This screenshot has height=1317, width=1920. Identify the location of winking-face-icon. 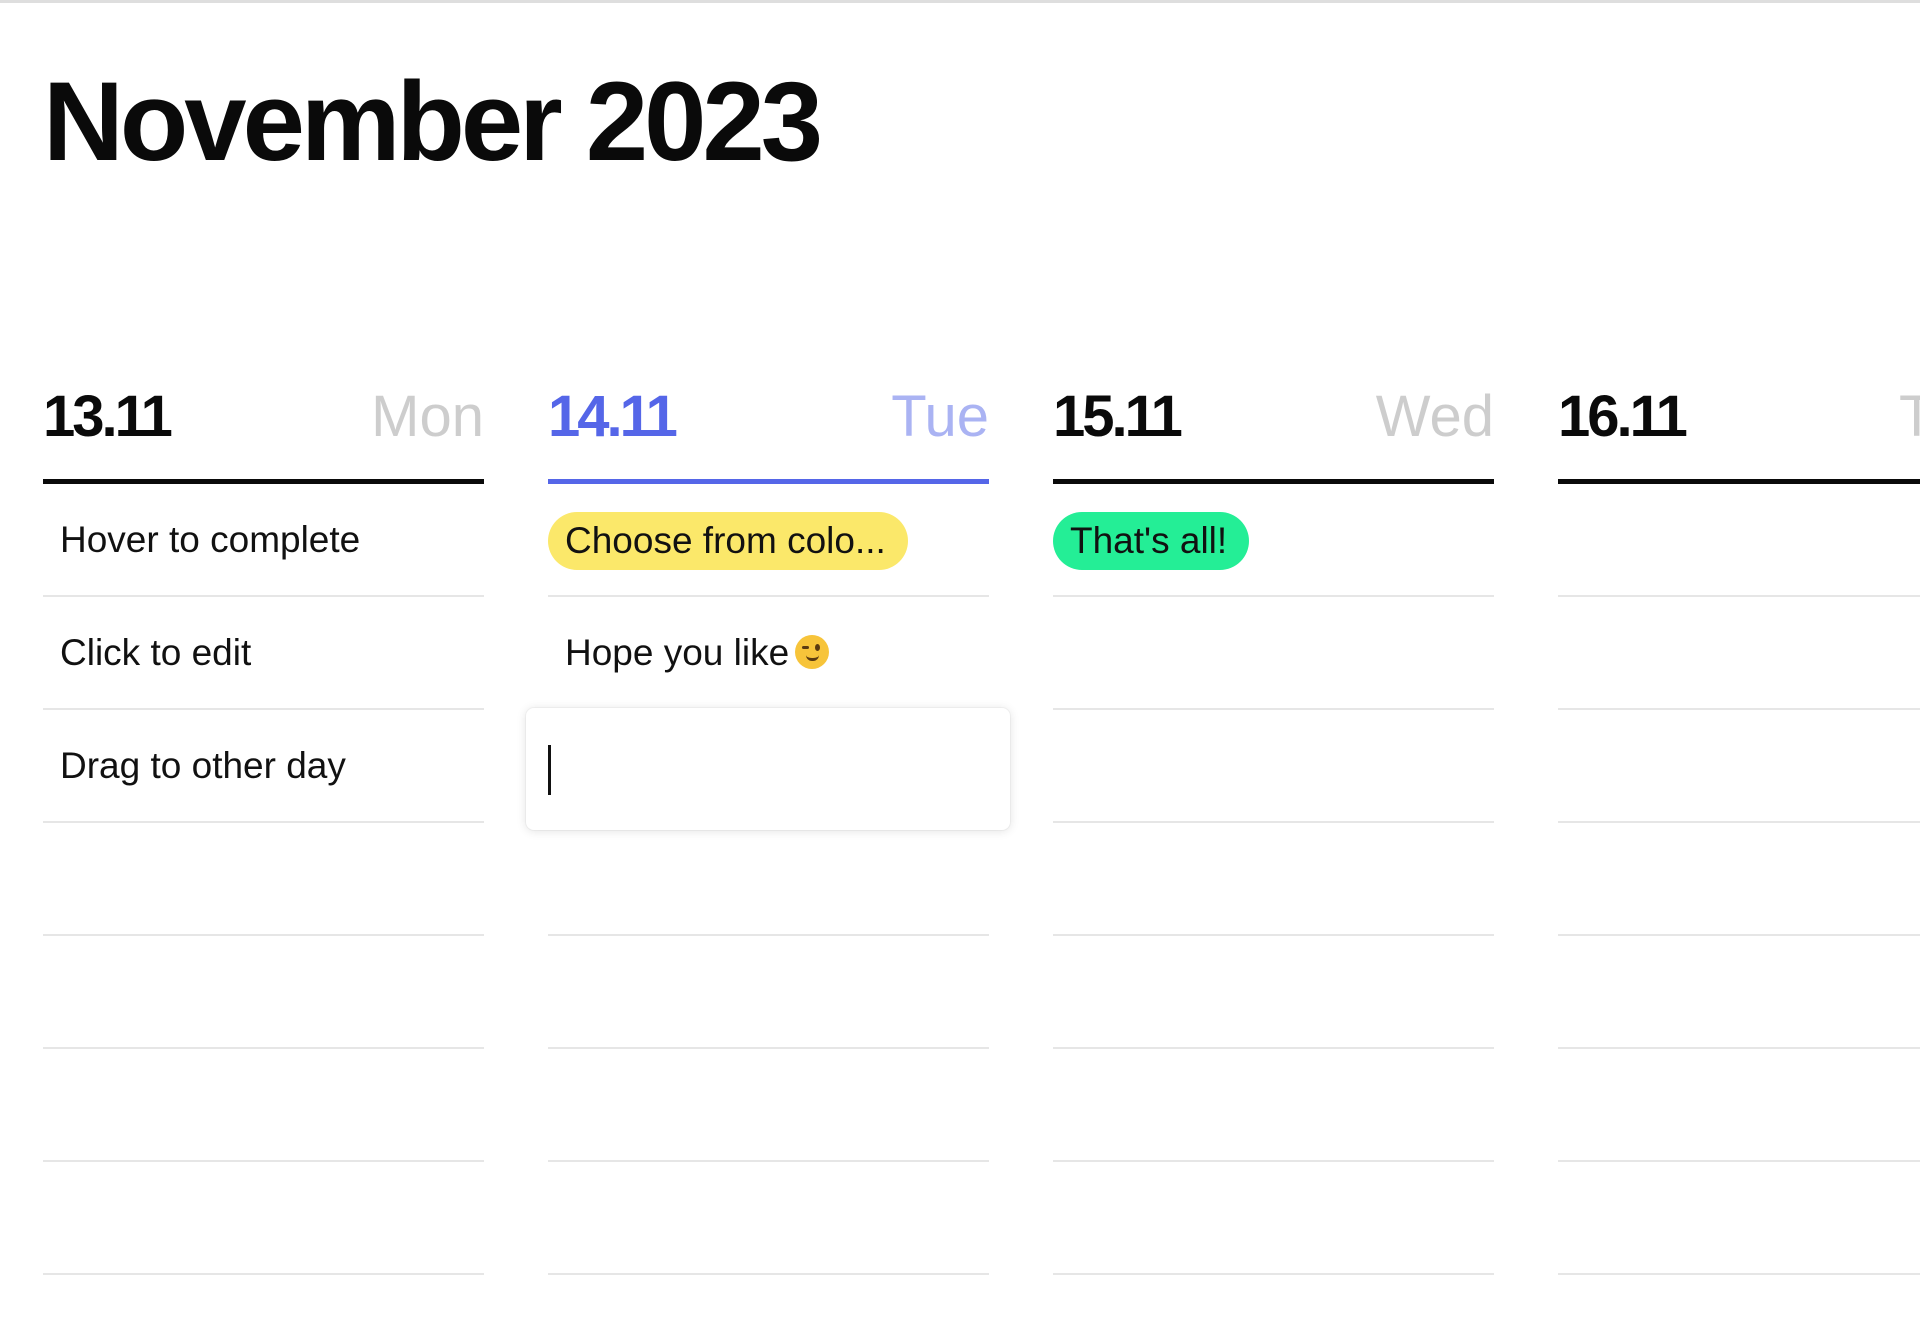
(812, 652).